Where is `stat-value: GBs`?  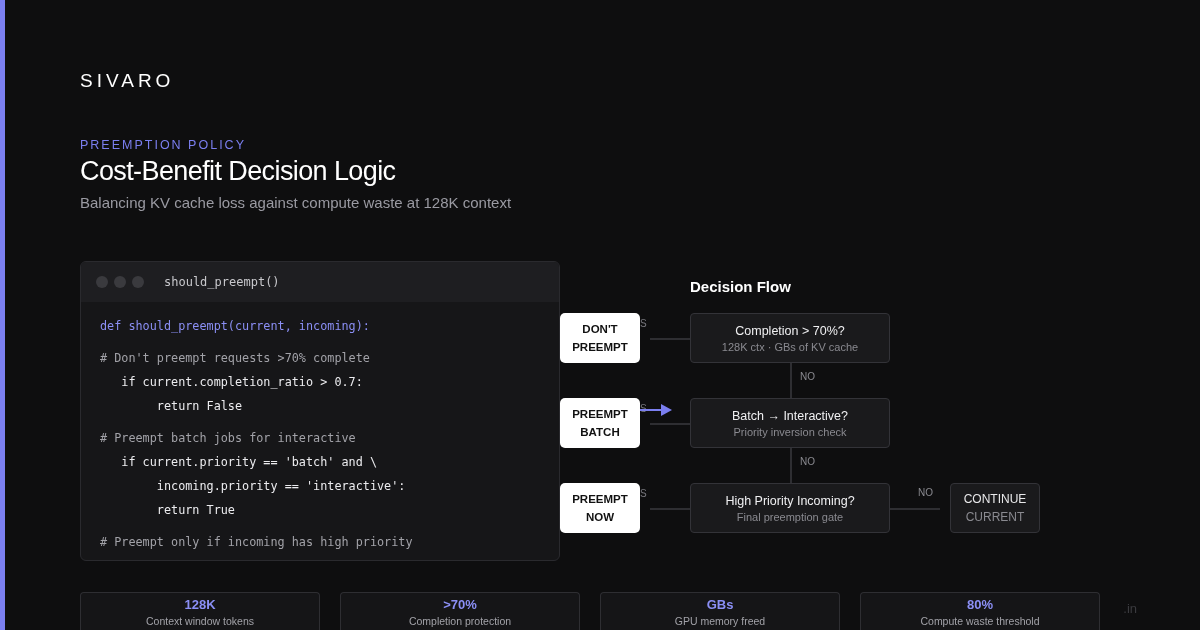
stat-value: GBs is located at coordinates (720, 604).